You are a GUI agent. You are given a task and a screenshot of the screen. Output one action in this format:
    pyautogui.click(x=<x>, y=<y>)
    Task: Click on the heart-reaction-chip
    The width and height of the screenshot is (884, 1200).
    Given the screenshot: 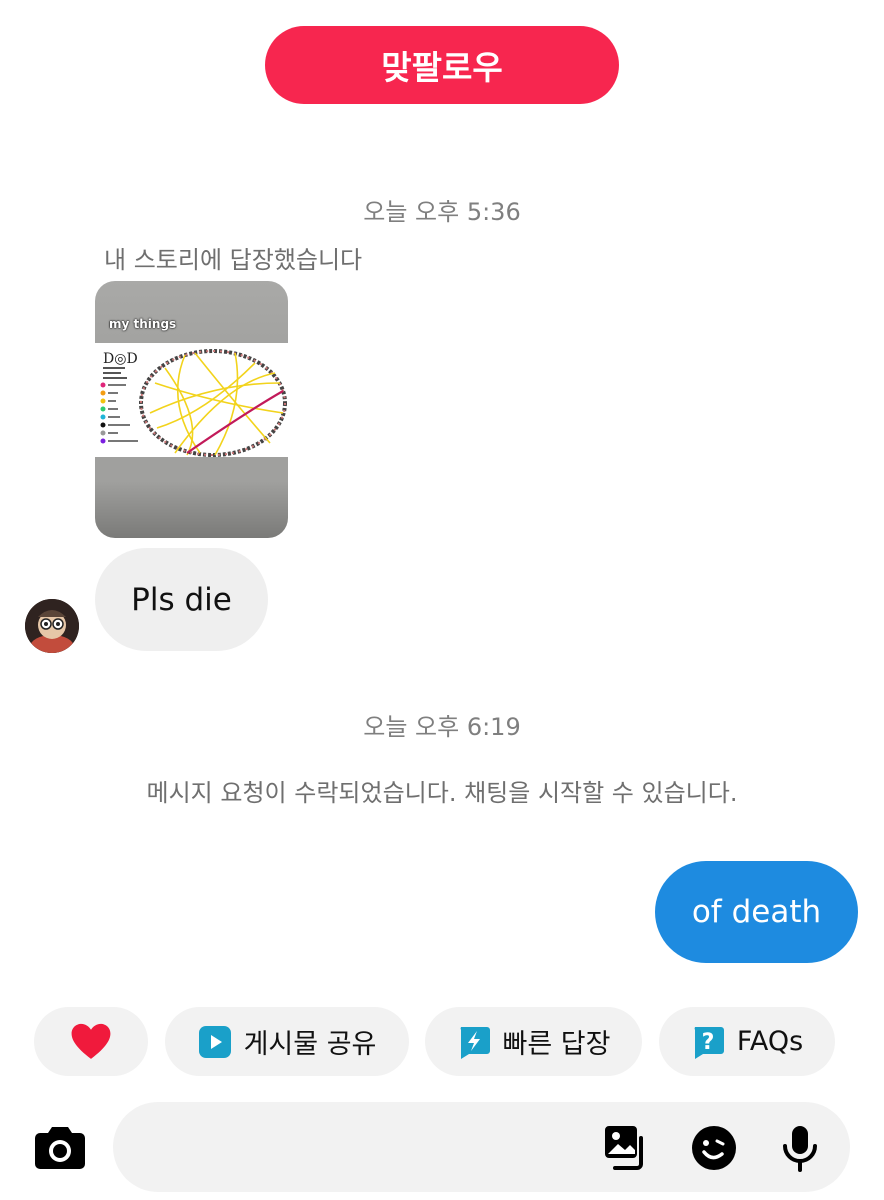 What is the action you would take?
    pyautogui.click(x=91, y=1041)
    